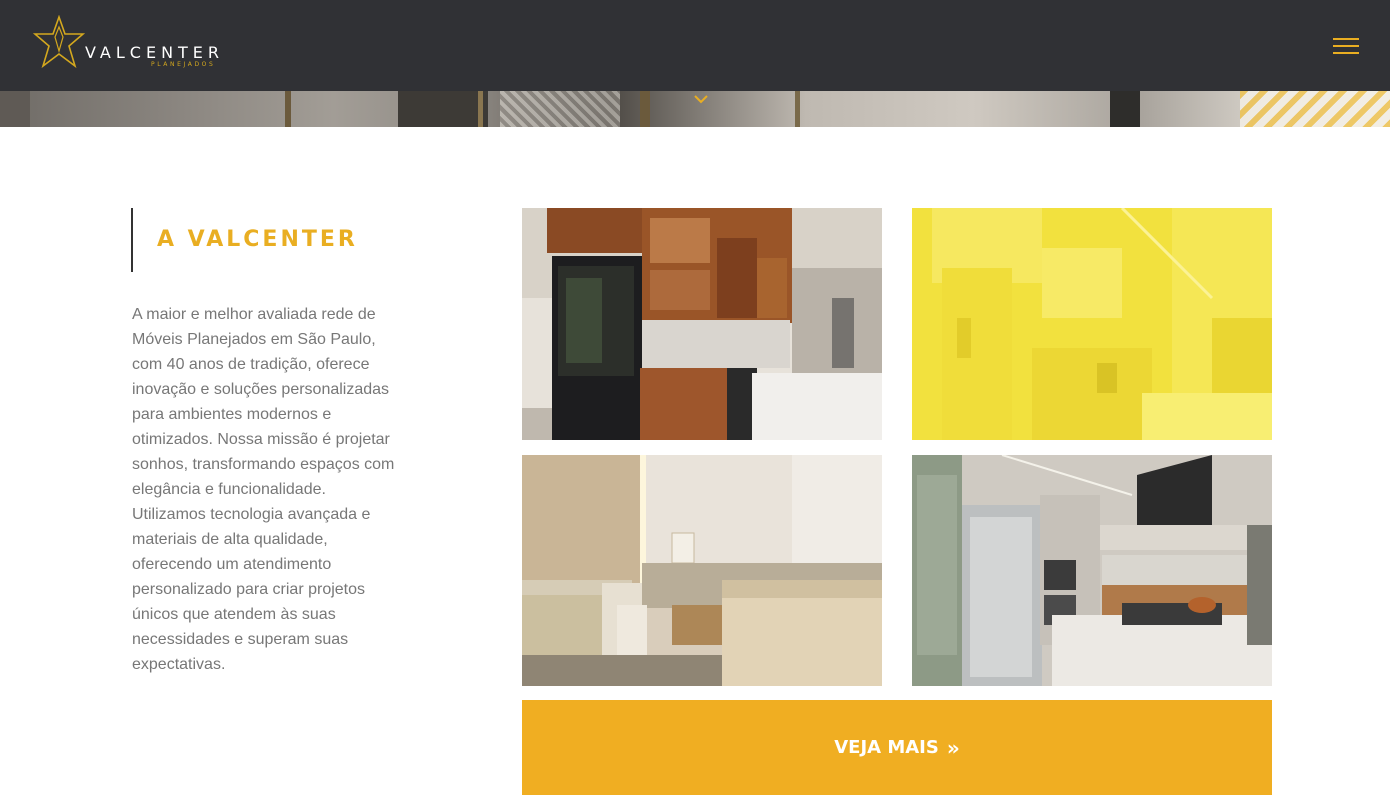 Image resolution: width=1390 pixels, height=811 pixels. What do you see at coordinates (59, 42) in the screenshot?
I see `star-logo-icon` at bounding box center [59, 42].